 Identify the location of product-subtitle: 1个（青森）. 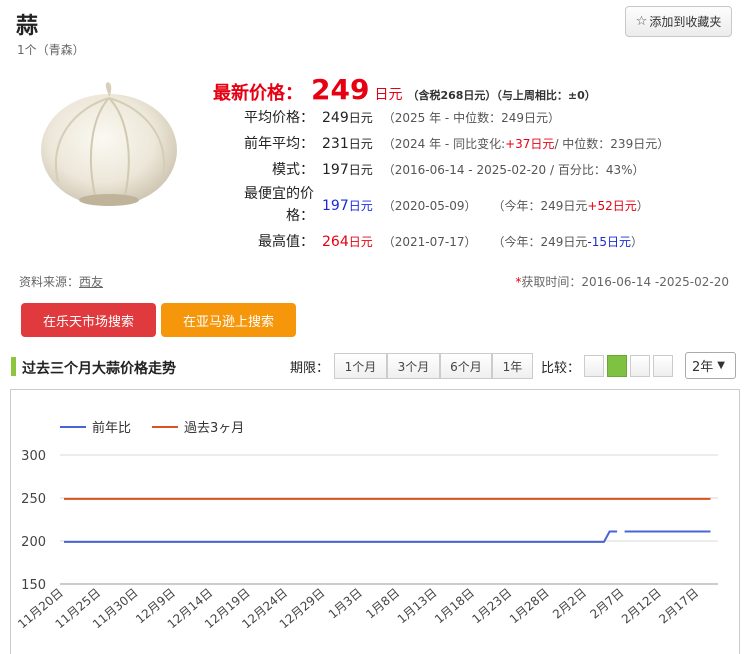
(51, 50).